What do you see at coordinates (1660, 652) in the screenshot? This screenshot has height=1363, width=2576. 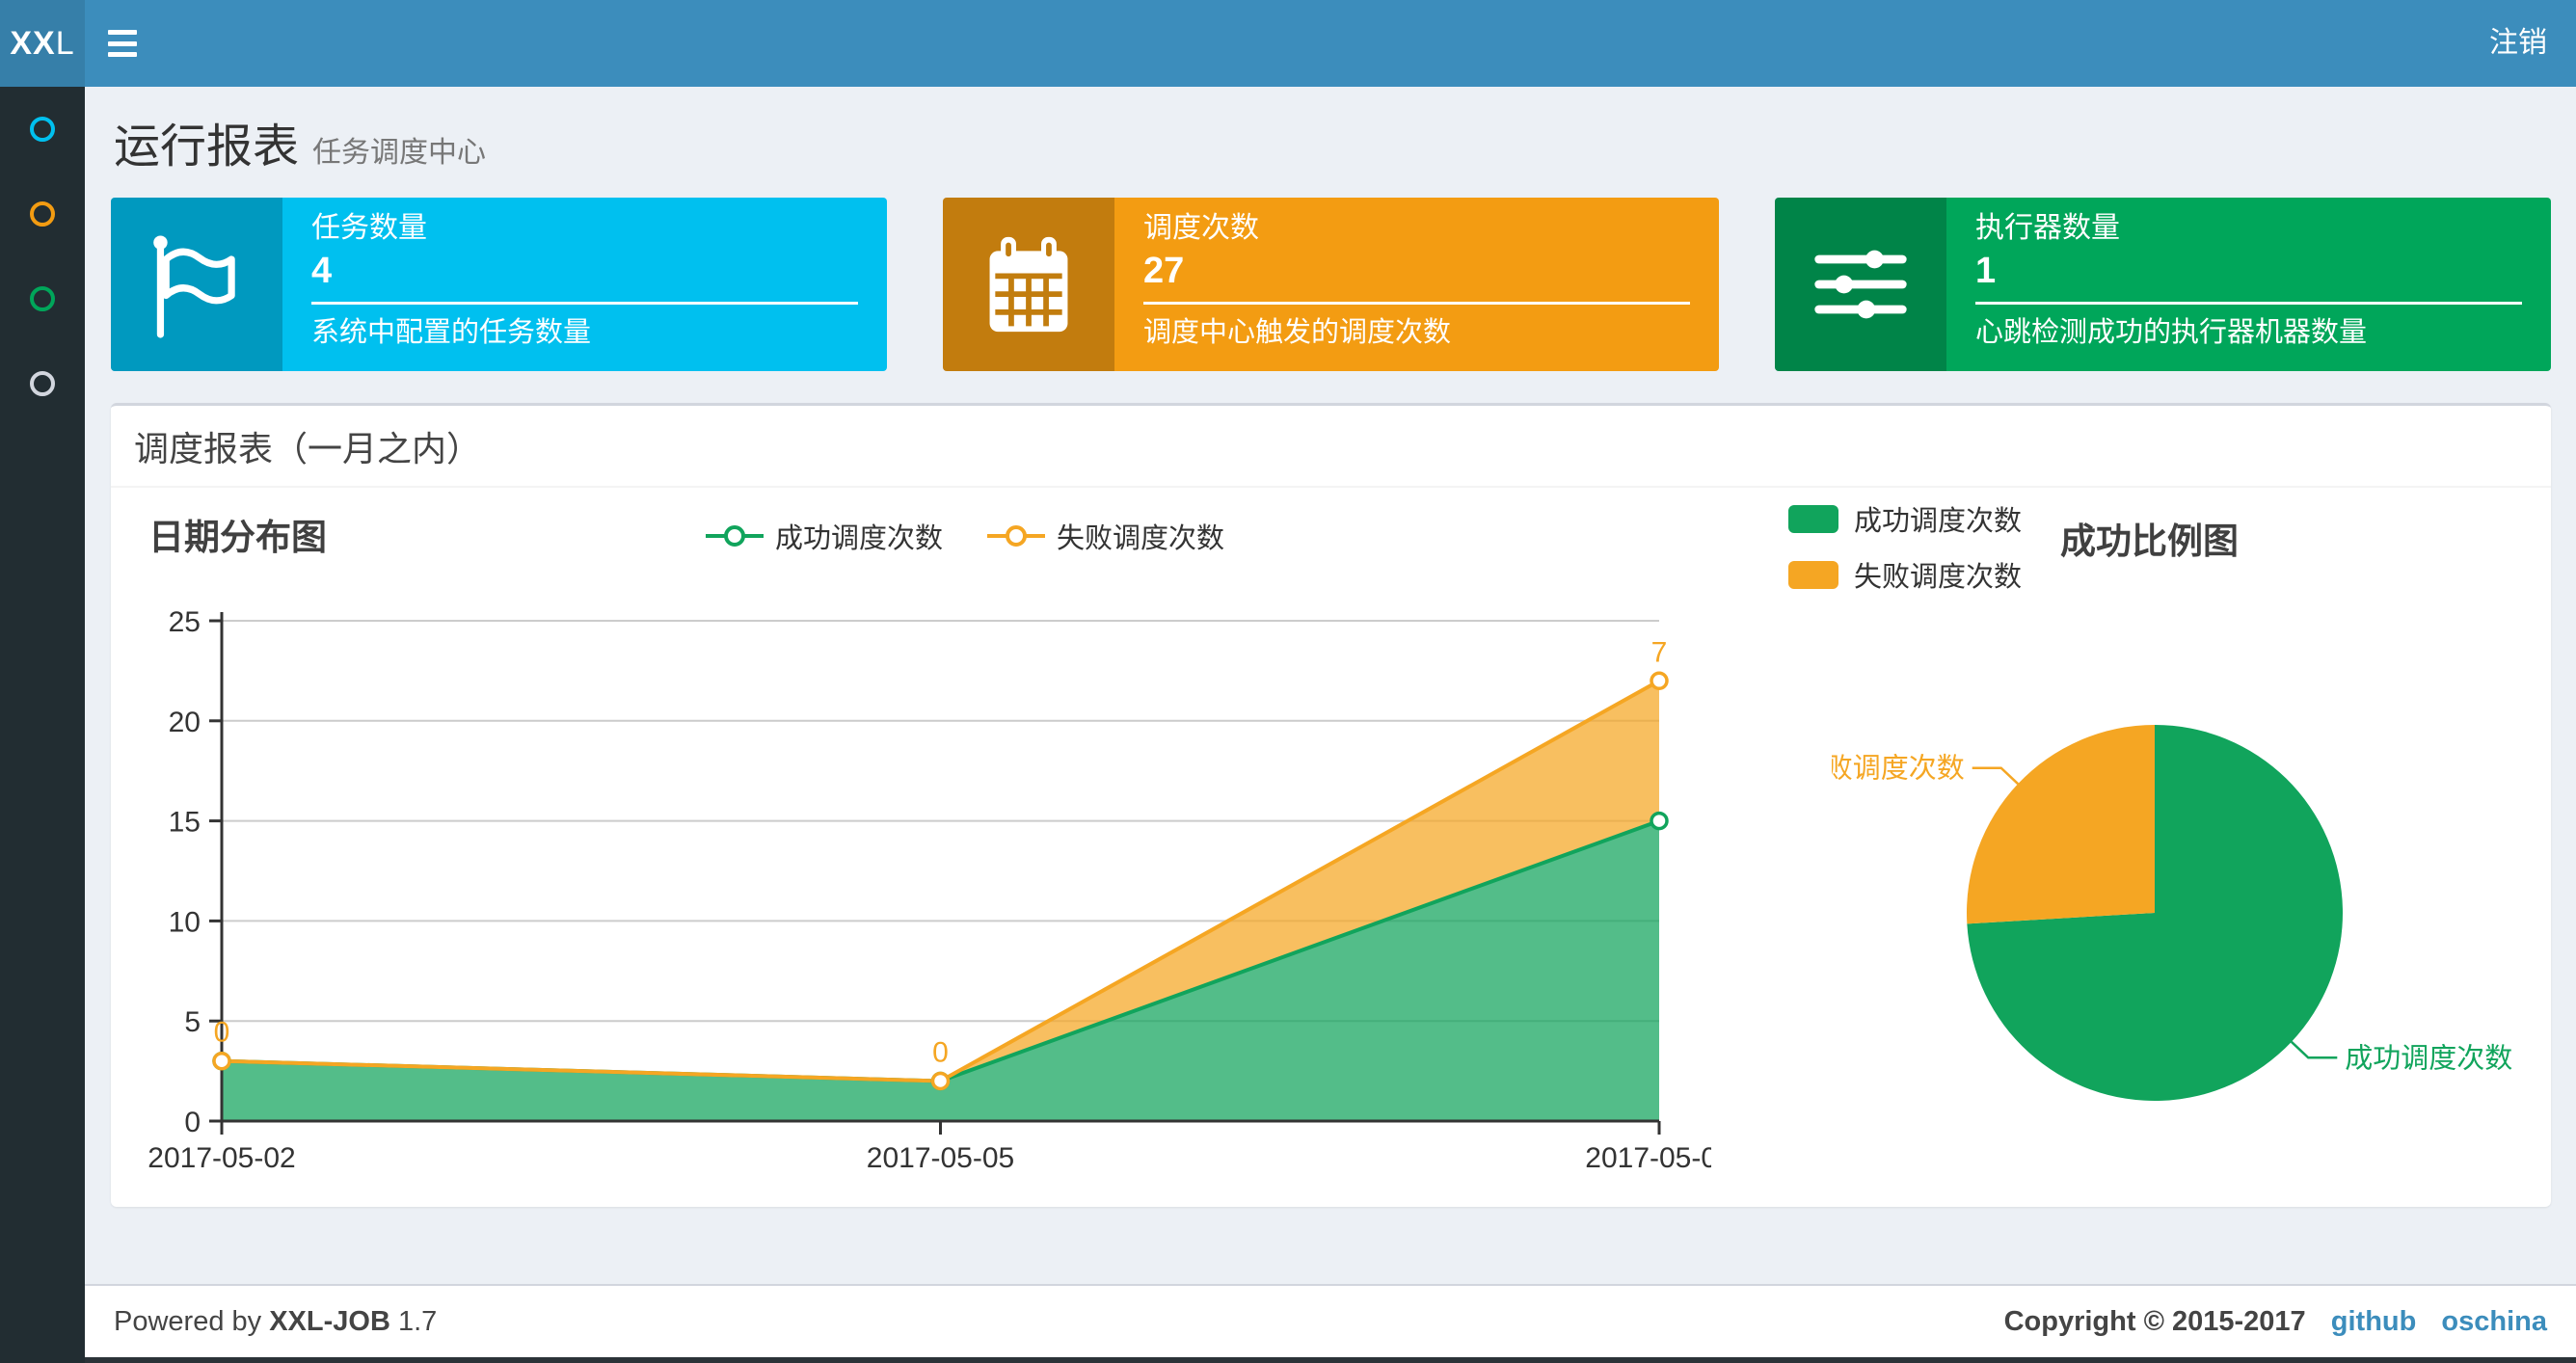 I see `svg-text: 7` at bounding box center [1660, 652].